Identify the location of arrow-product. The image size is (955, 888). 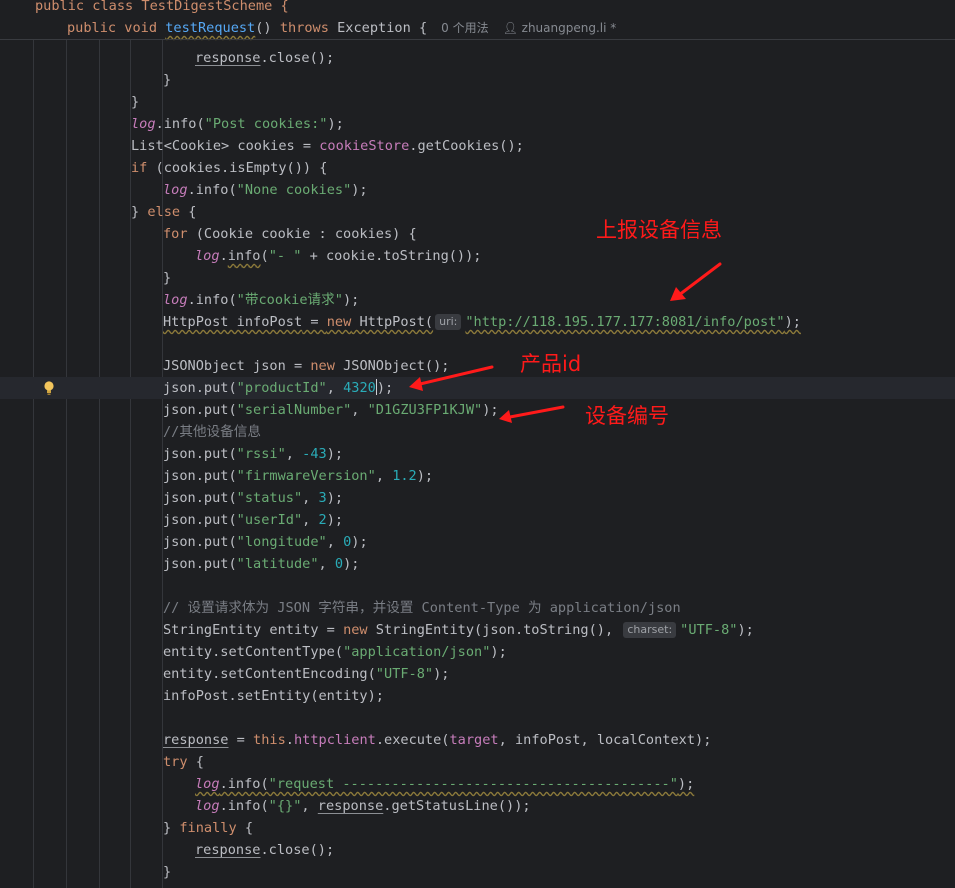
(456, 375).